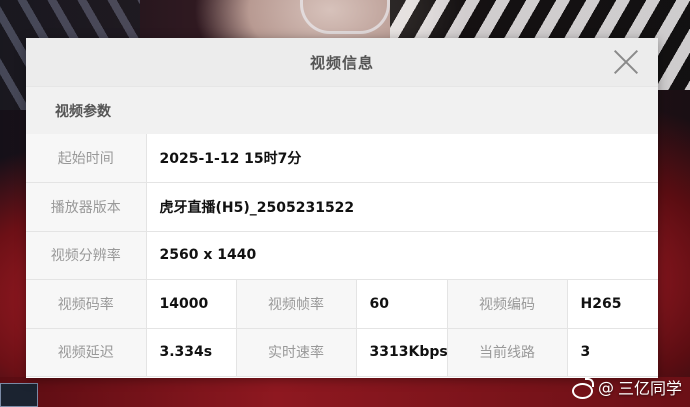  I want to click on table-row: 视频分辨率 2560 x 1440, so click(342, 255).